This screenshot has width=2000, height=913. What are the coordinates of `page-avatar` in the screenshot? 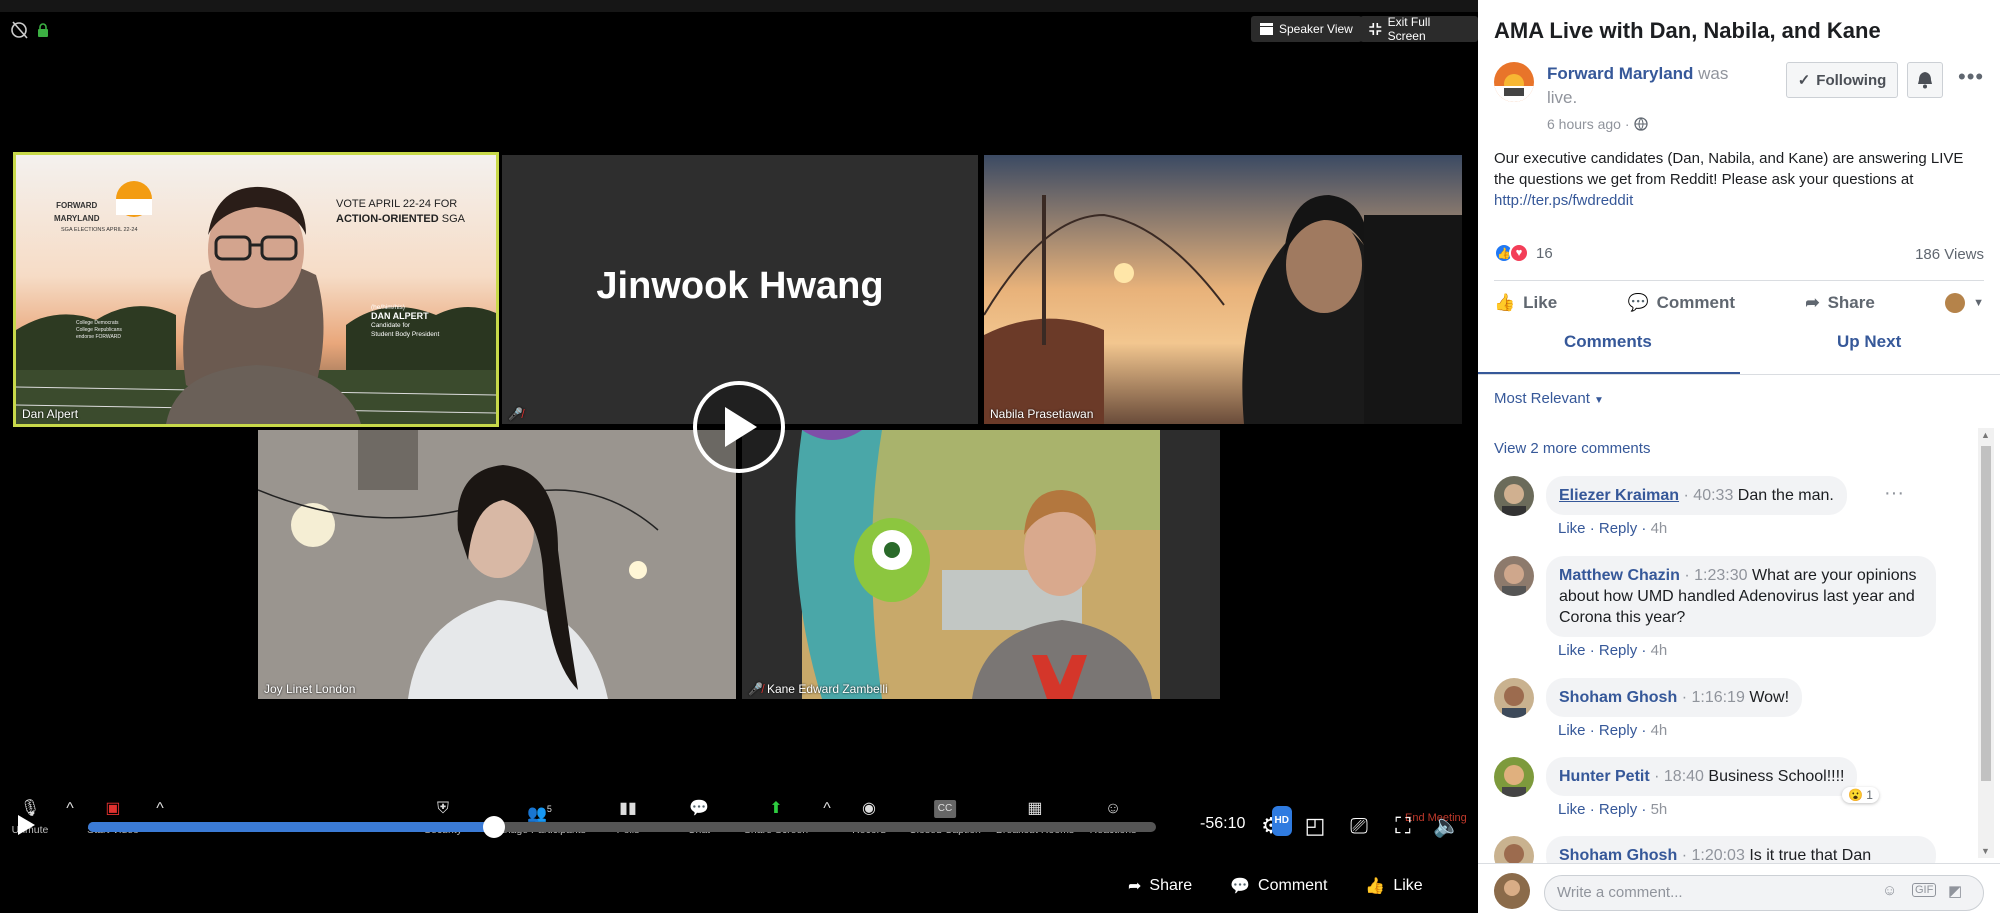 It's located at (1514, 82).